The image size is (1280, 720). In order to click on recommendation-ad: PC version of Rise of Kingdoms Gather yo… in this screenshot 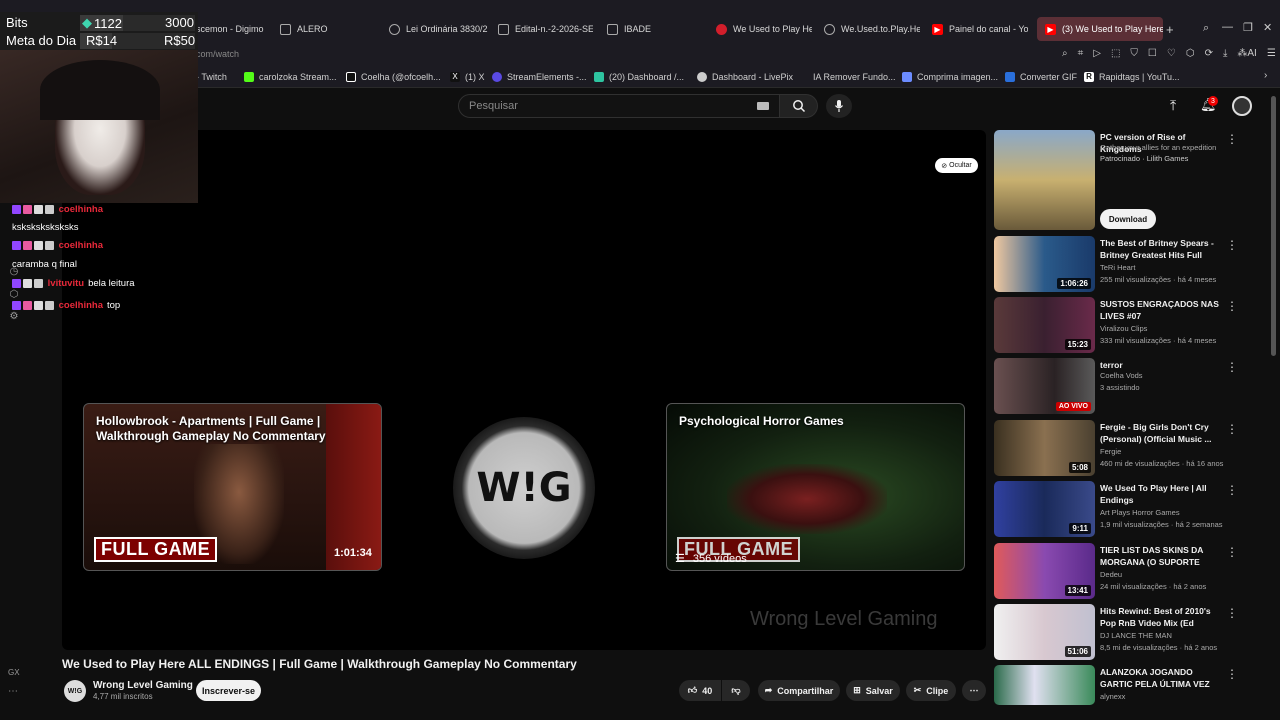, I will do `click(1129, 180)`.